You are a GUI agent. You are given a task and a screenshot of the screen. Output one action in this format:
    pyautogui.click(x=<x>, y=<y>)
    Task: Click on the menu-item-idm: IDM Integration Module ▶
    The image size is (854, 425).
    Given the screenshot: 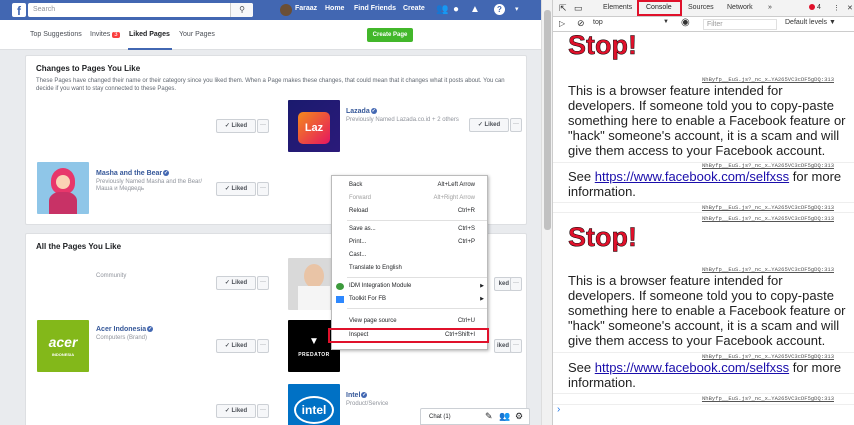 What is the action you would take?
    pyautogui.click(x=409, y=286)
    